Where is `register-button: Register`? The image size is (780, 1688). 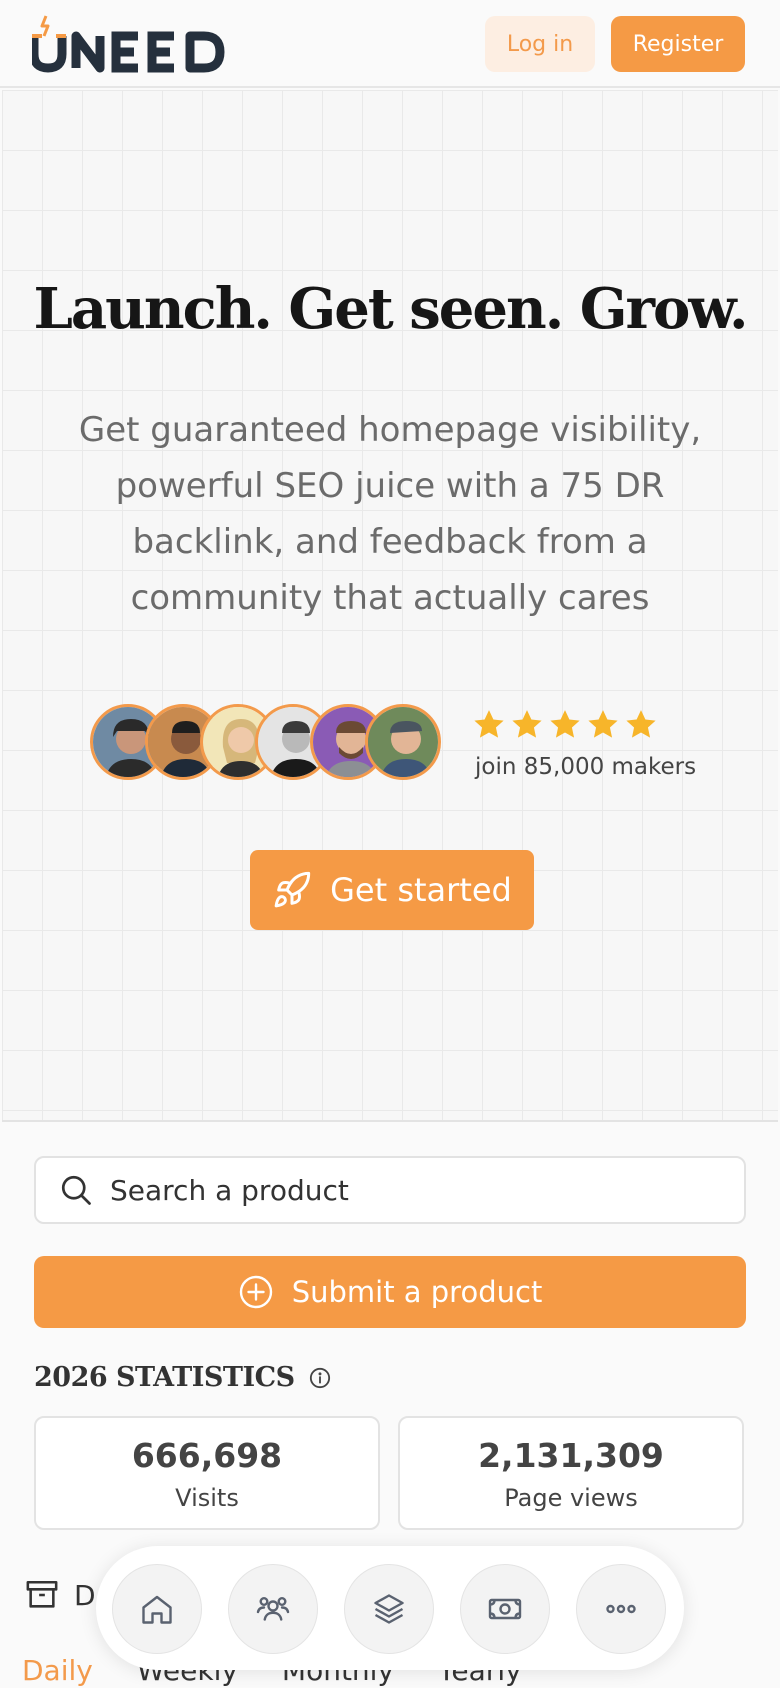
register-button: Register is located at coordinates (678, 44).